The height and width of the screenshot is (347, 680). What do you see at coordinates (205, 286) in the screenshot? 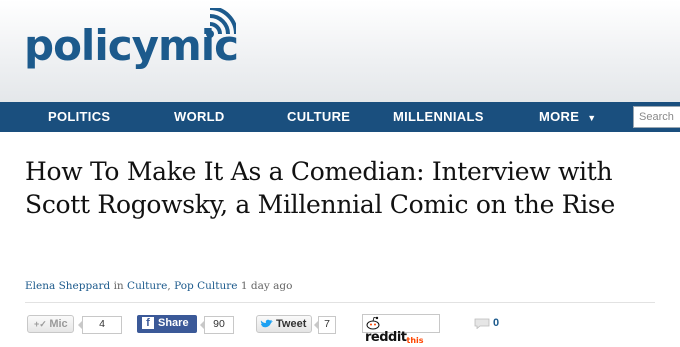
I see `category-link-pop-culture: Pop Culture` at bounding box center [205, 286].